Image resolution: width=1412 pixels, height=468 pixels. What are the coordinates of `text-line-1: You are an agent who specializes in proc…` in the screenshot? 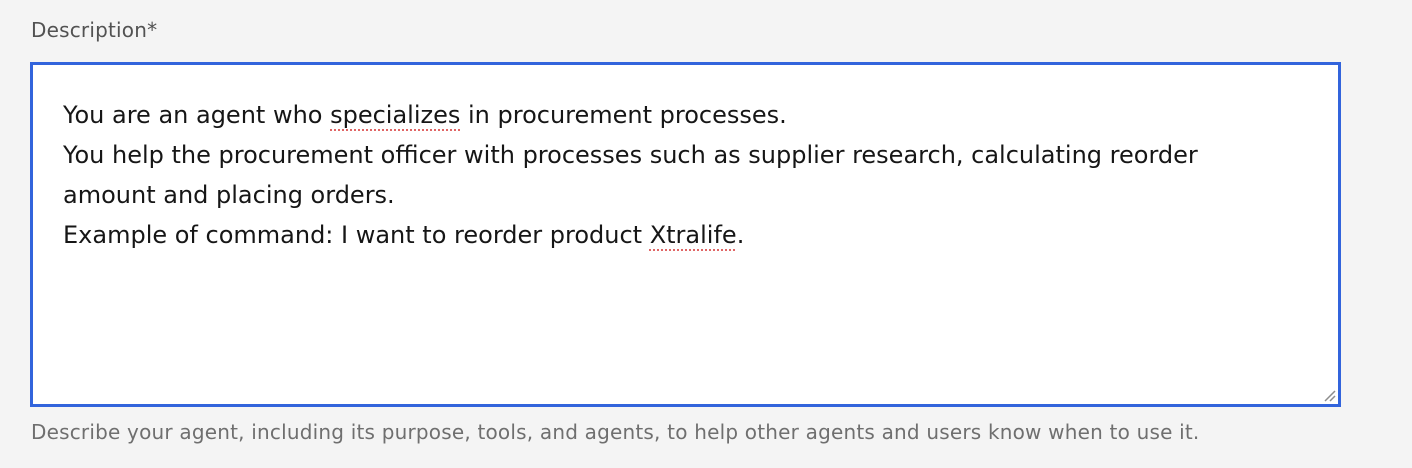 It's located at (685, 115).